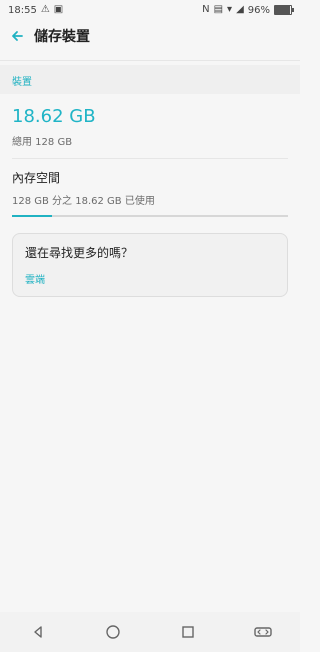 The height and width of the screenshot is (652, 320). What do you see at coordinates (150, 79) in the screenshot?
I see `section-device-header: 裝置` at bounding box center [150, 79].